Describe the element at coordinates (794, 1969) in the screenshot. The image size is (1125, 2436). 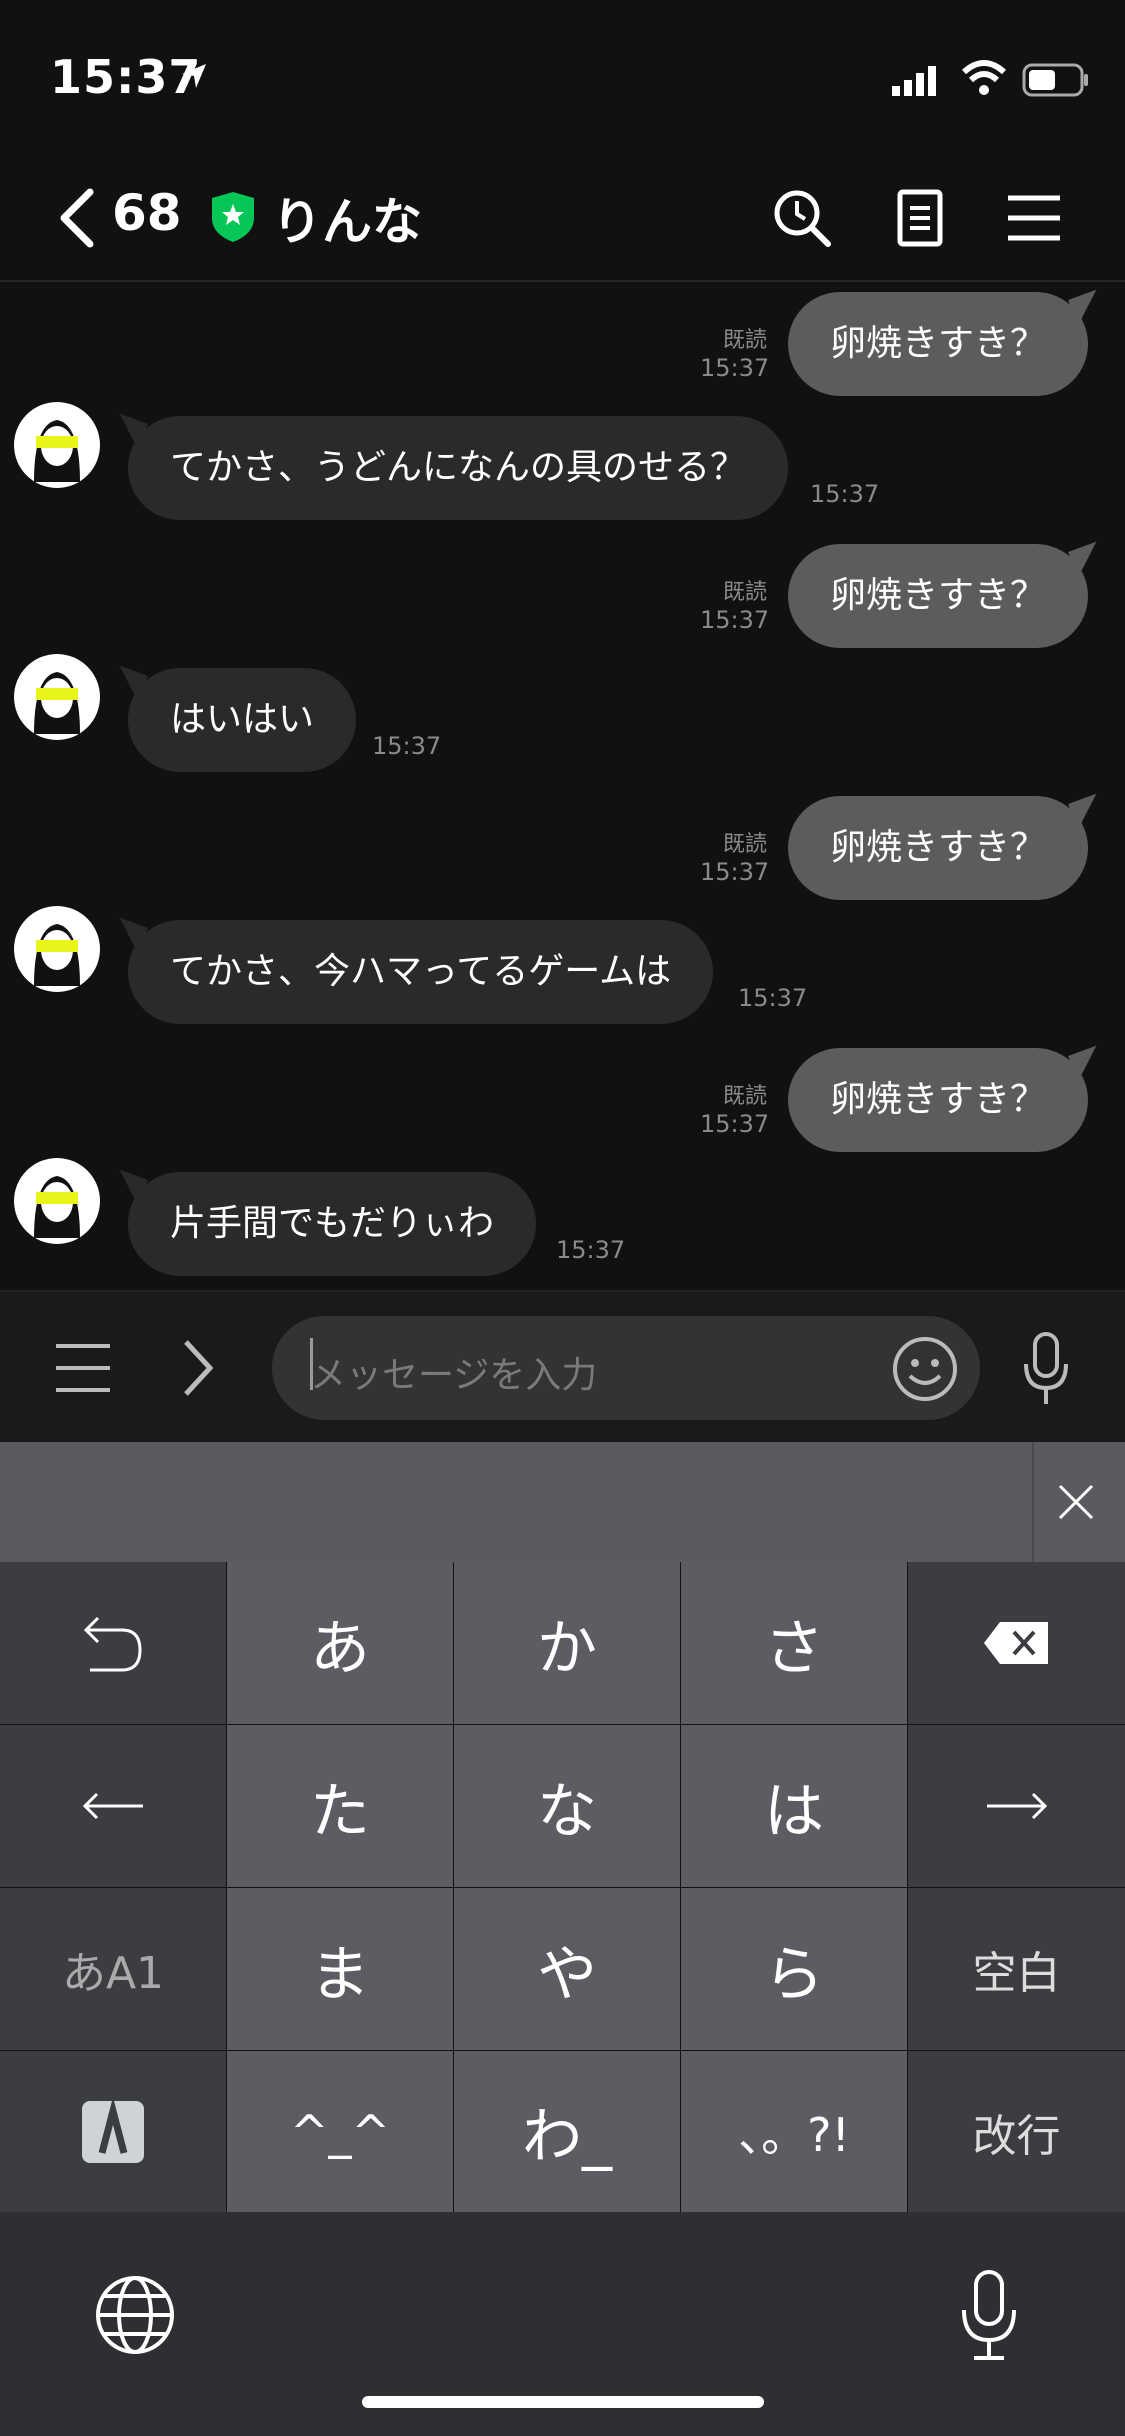
I see `key-ra: ら` at that location.